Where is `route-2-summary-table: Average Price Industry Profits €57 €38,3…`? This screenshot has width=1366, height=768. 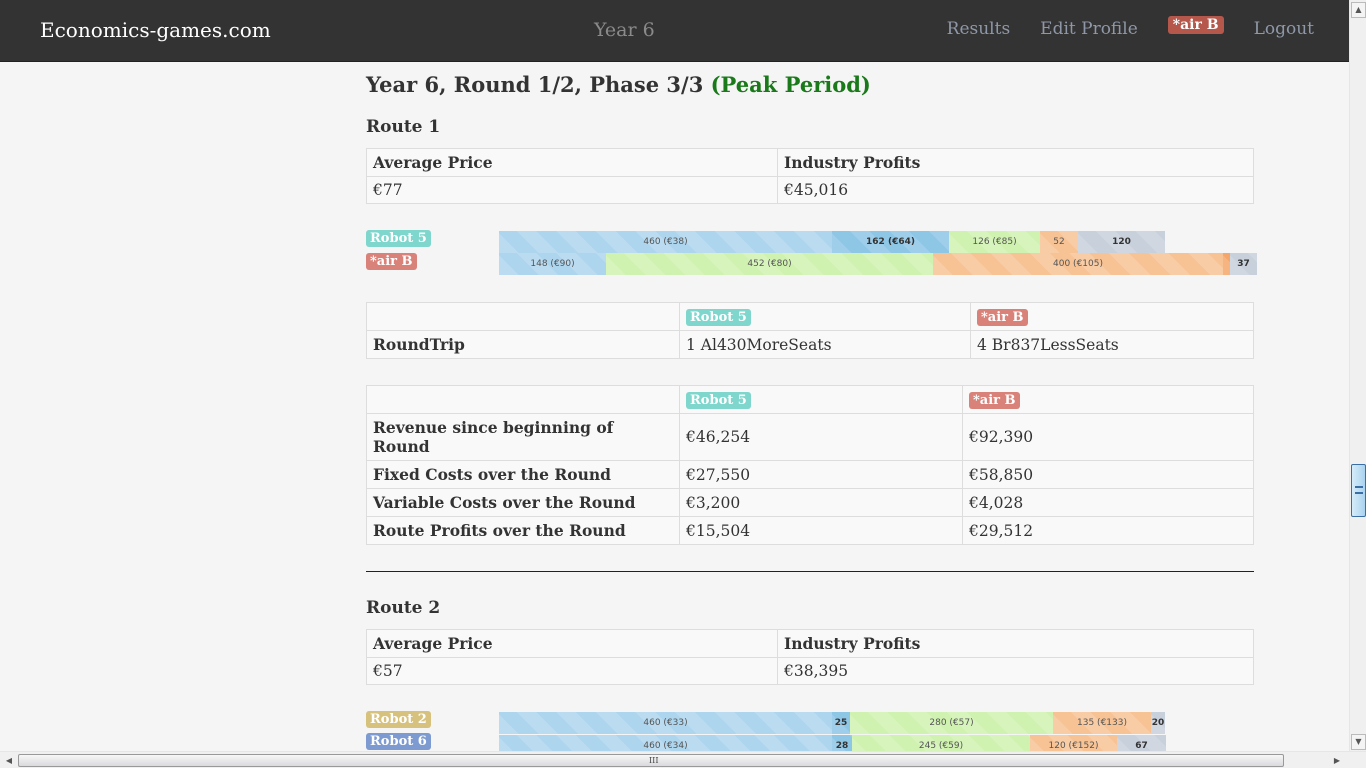
route-2-summary-table: Average Price Industry Profits €57 €38,3… is located at coordinates (810, 657).